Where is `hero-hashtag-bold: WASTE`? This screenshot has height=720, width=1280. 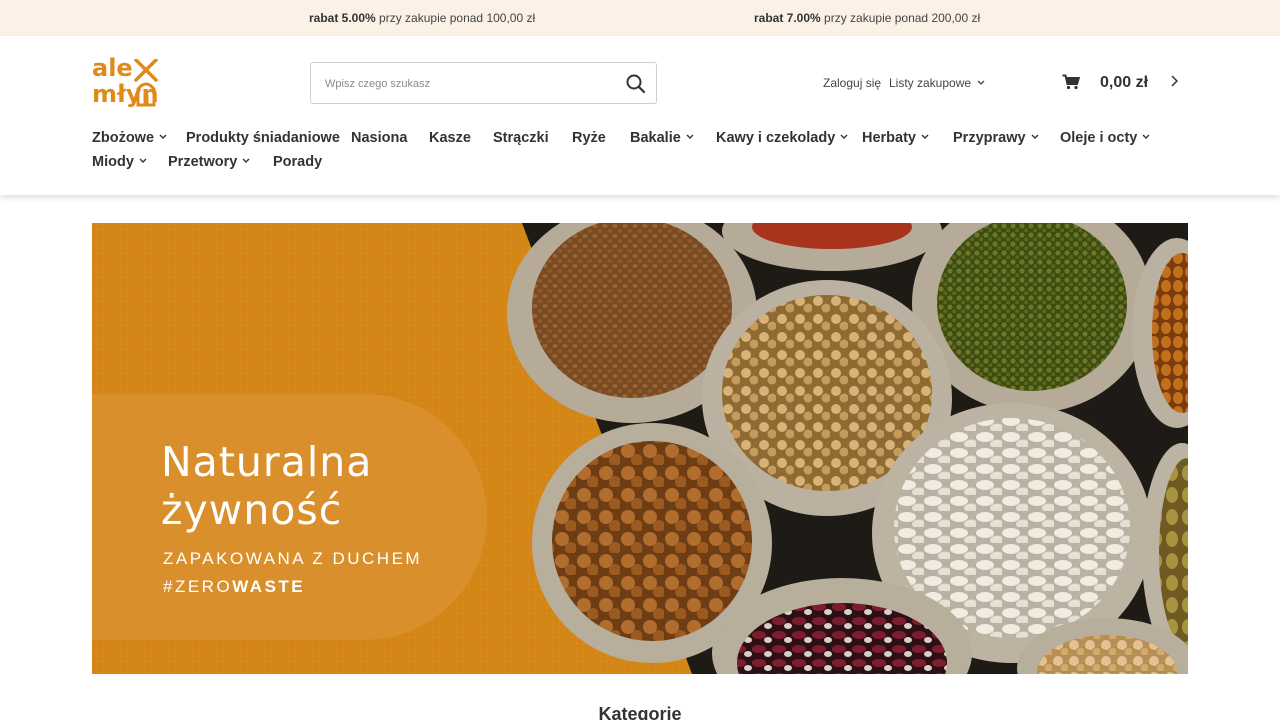 hero-hashtag-bold: WASTE is located at coordinates (269, 586).